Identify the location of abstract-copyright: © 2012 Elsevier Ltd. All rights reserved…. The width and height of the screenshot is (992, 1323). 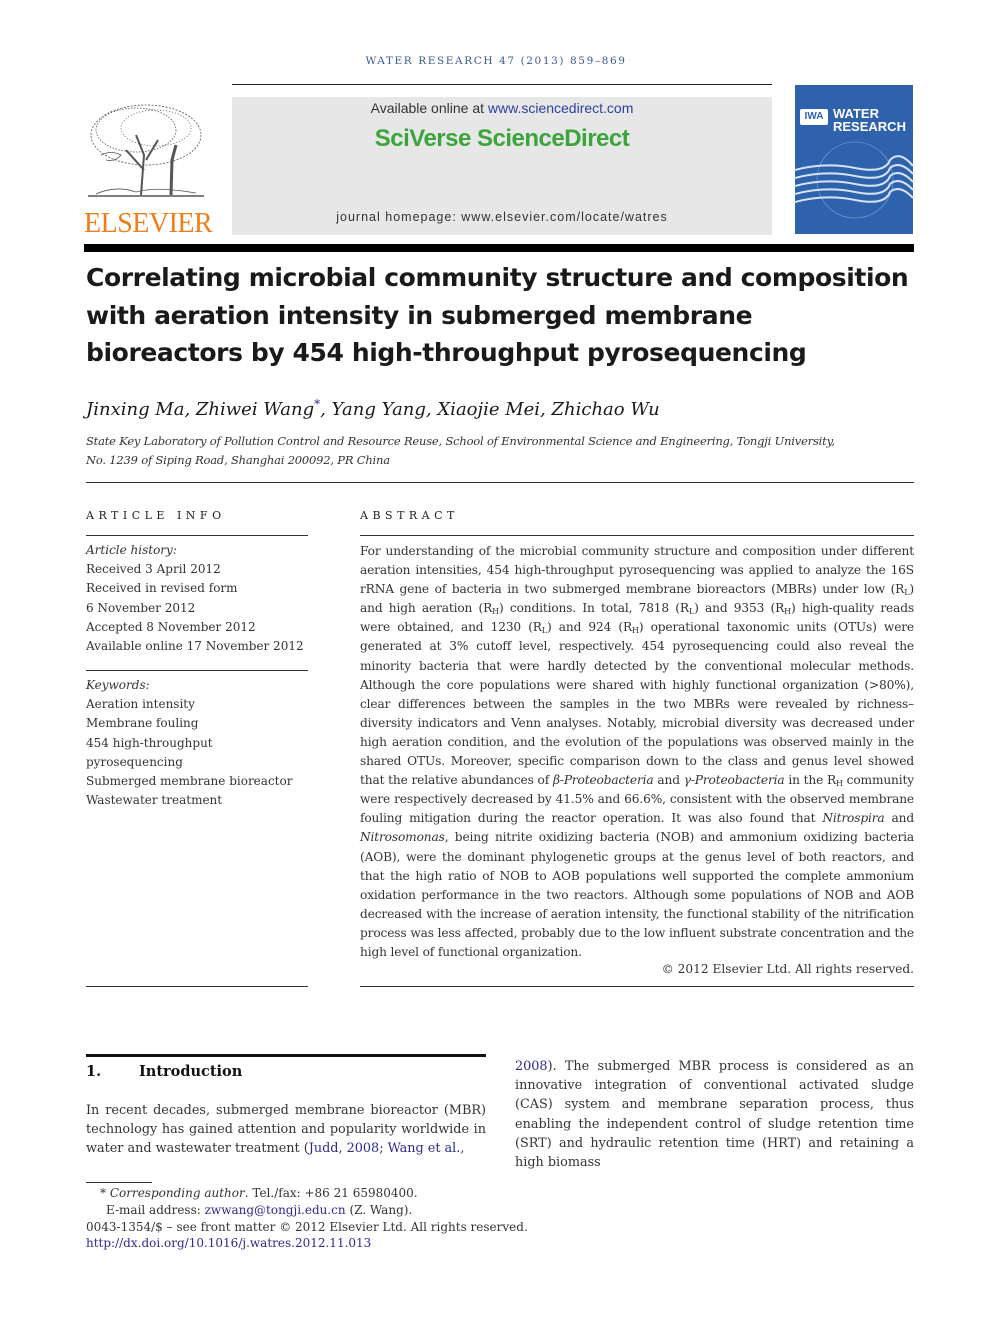
(787, 969).